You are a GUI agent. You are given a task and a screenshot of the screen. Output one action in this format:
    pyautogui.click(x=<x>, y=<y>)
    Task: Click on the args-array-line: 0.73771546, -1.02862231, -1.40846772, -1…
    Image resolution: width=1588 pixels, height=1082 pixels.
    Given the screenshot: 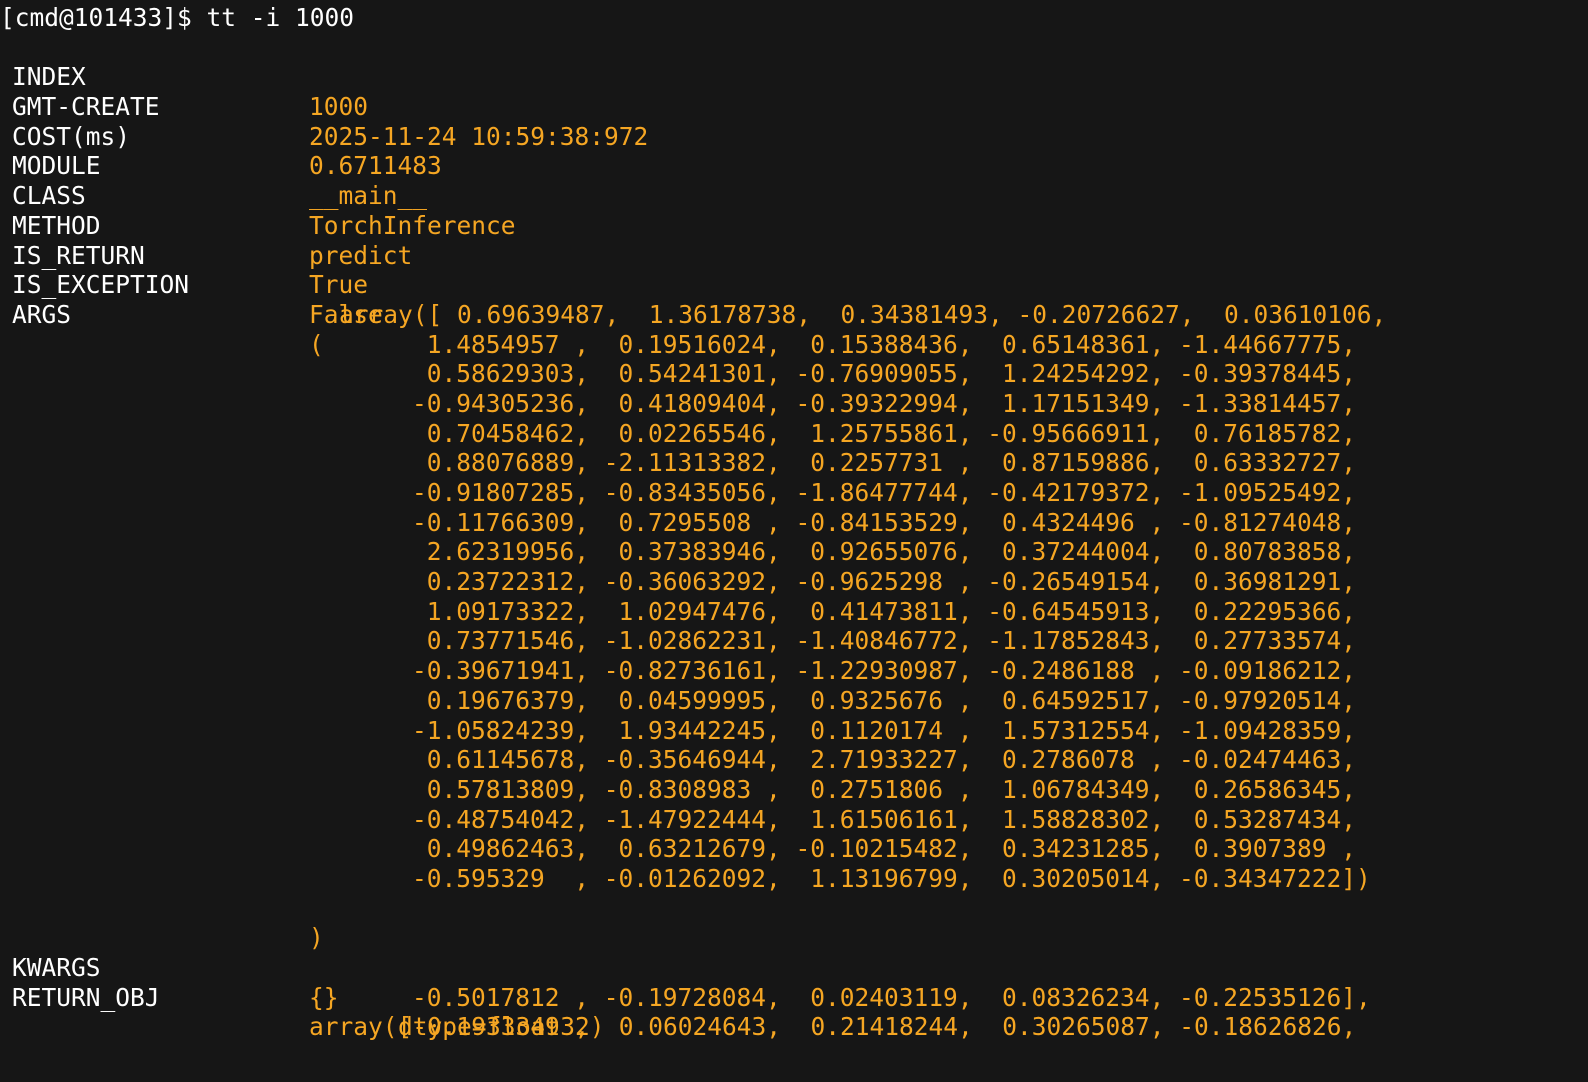 What is the action you would take?
    pyautogui.click(x=884, y=641)
    